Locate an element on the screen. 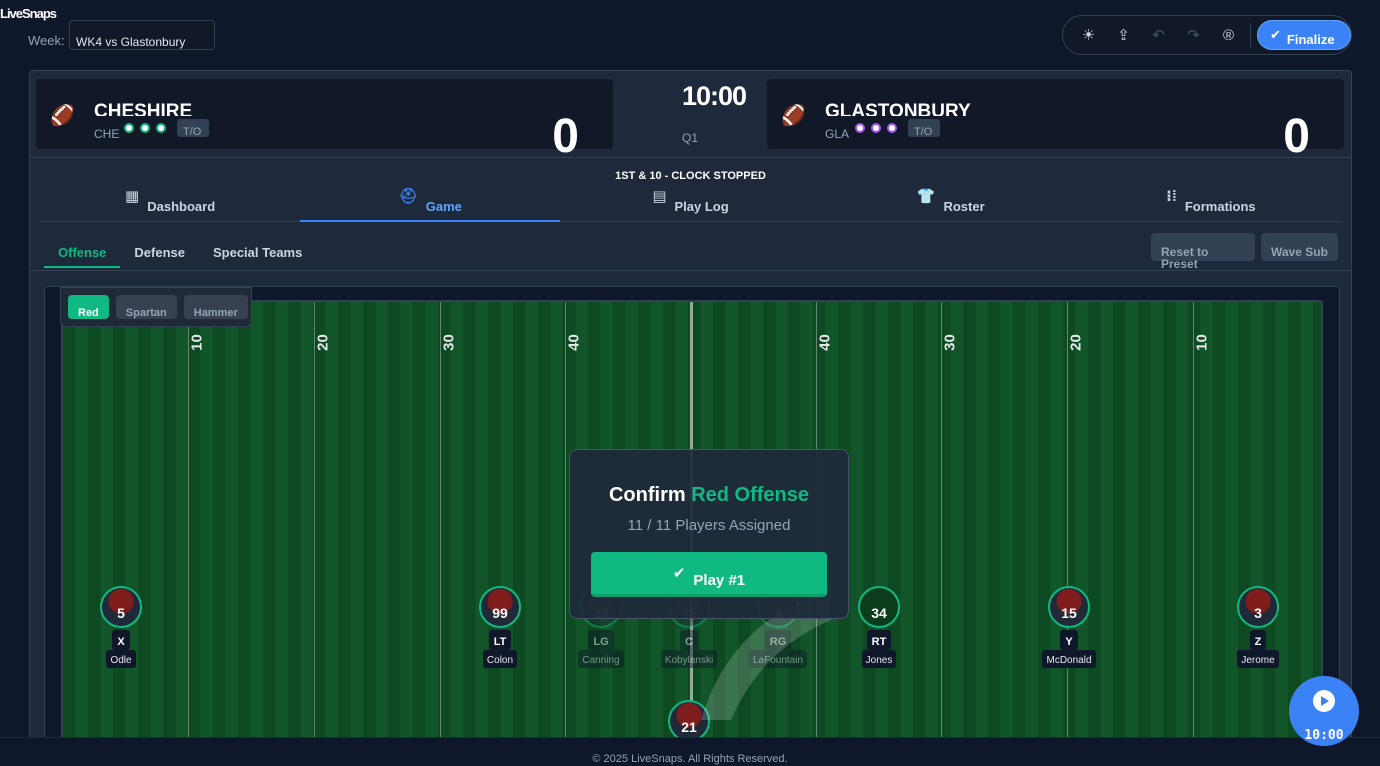 The image size is (1380, 766). start-play-button: ✔ Play #1 is located at coordinates (709, 574).